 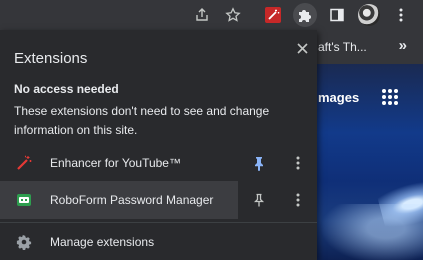 I want to click on share-icon, so click(x=202, y=15).